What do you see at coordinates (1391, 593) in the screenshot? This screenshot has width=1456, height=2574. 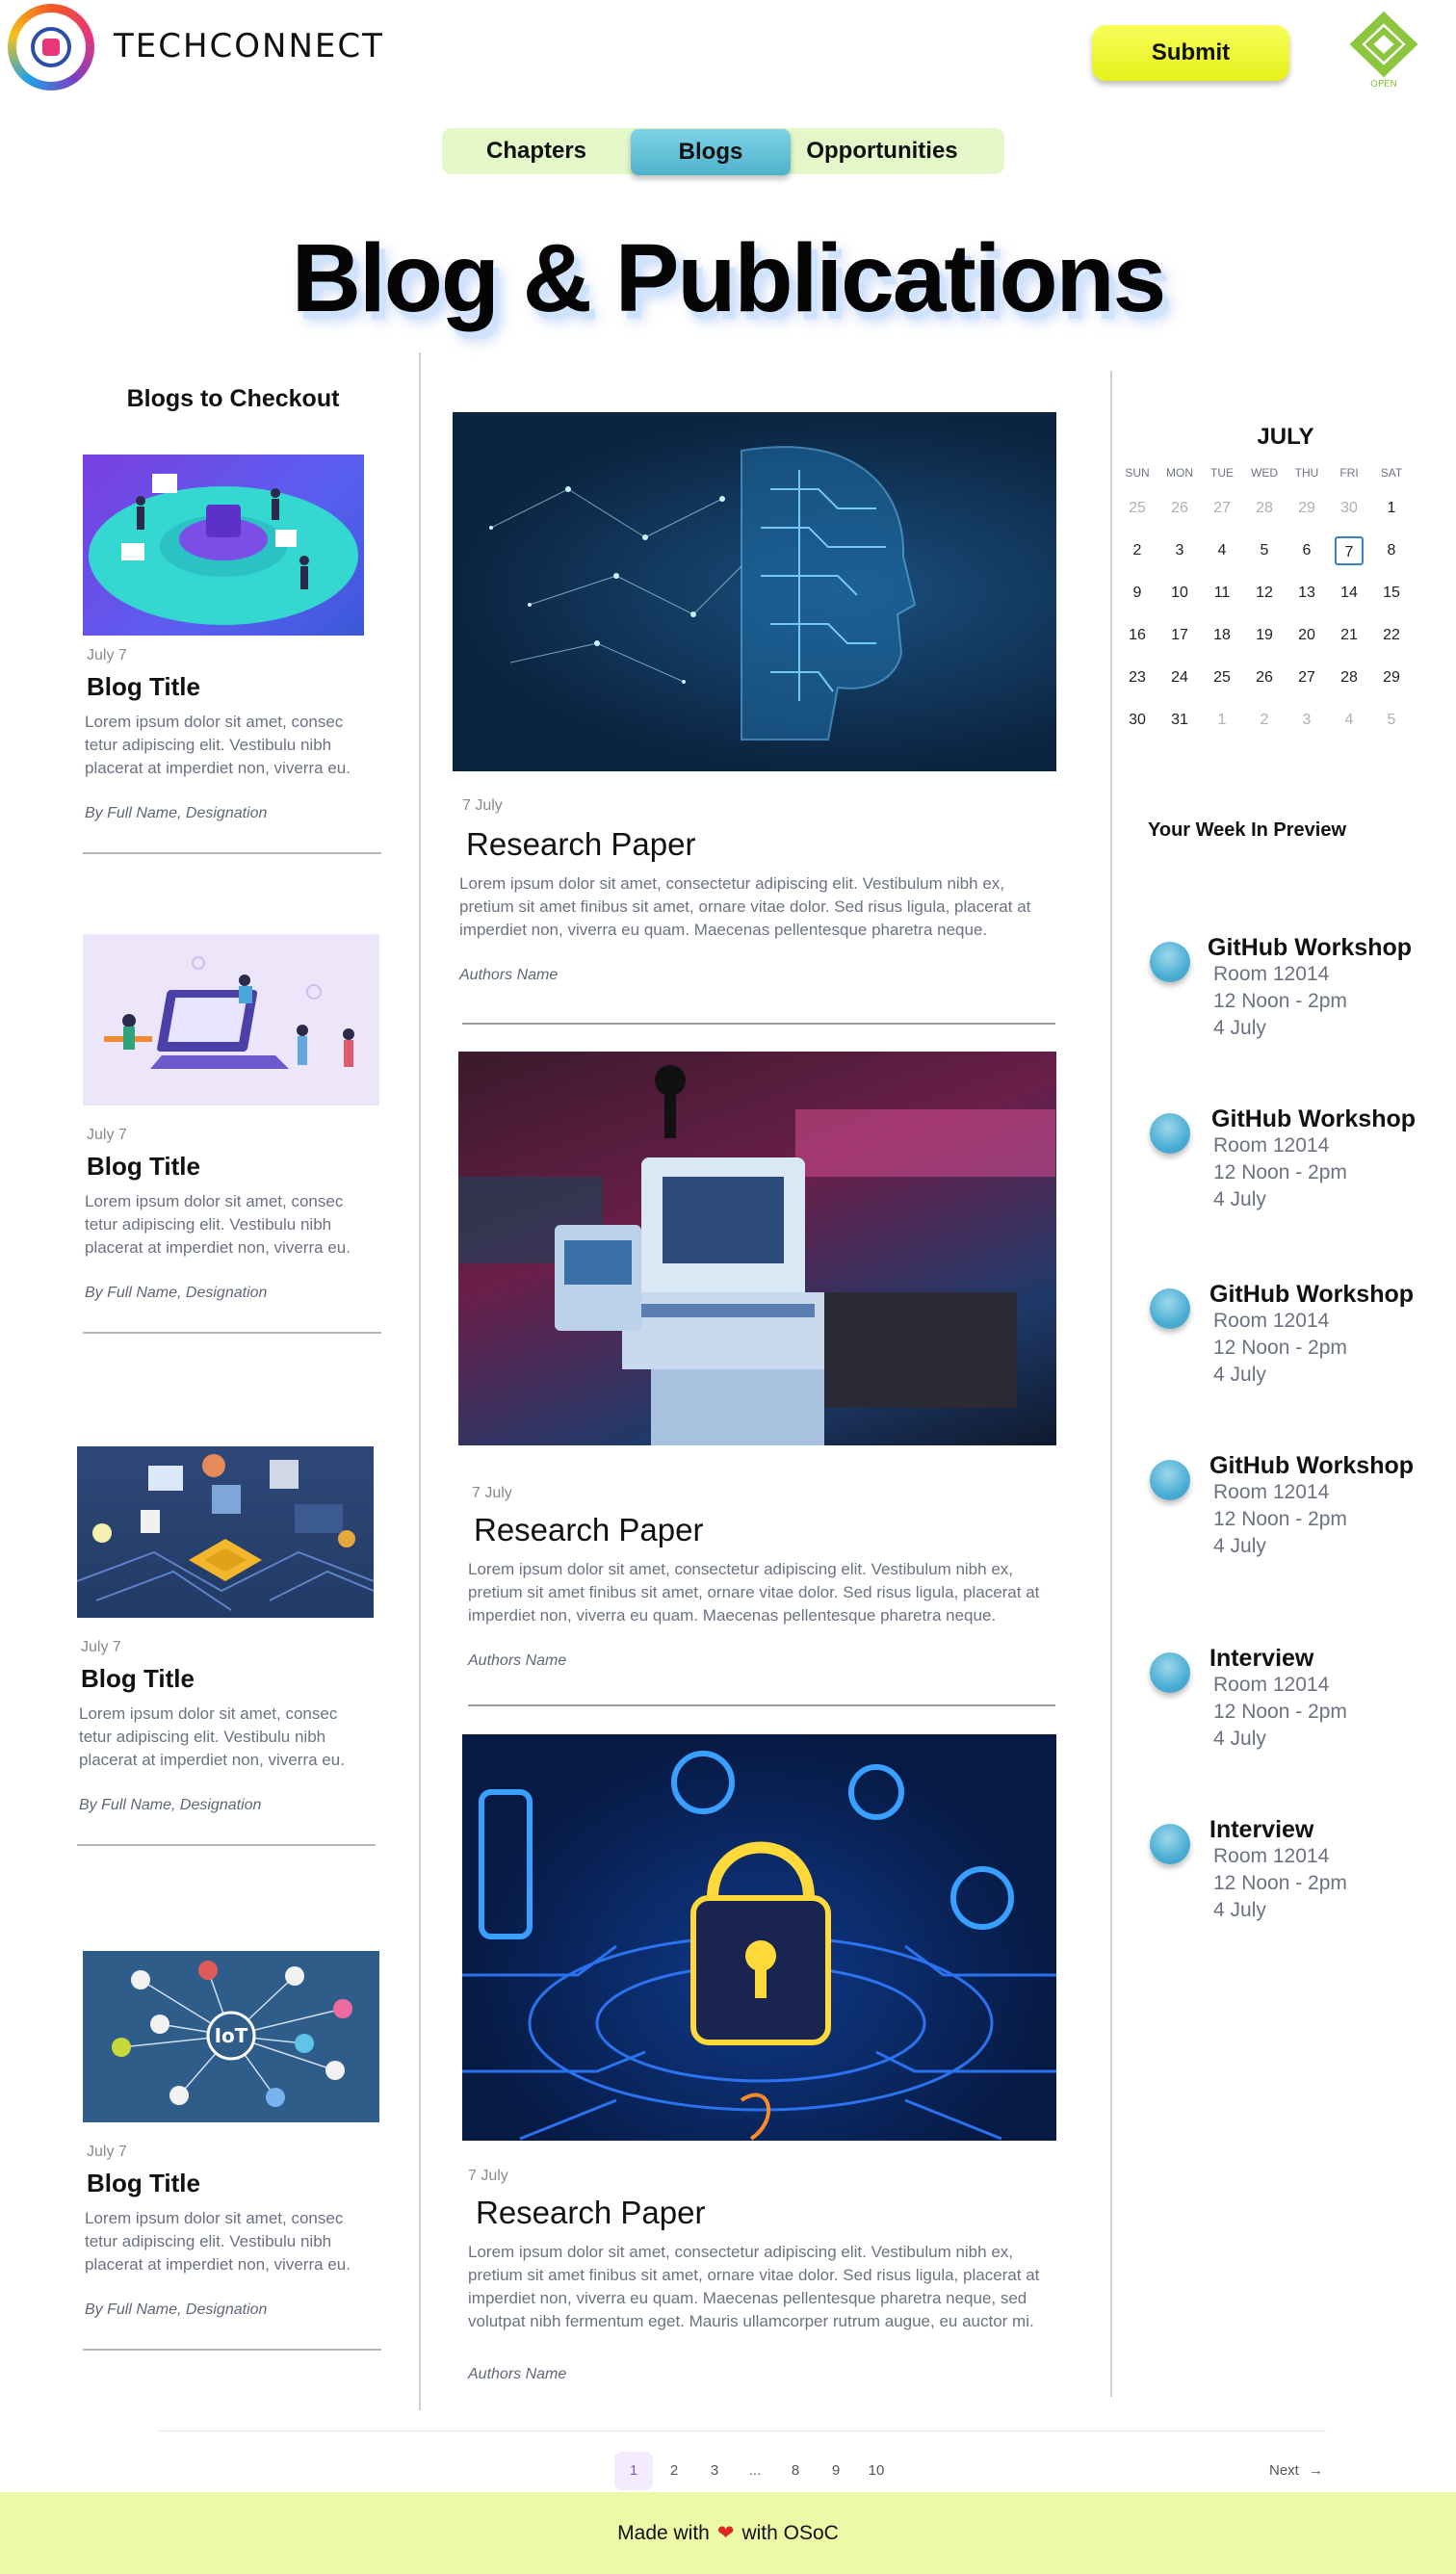 I see `calendar-day: 15` at bounding box center [1391, 593].